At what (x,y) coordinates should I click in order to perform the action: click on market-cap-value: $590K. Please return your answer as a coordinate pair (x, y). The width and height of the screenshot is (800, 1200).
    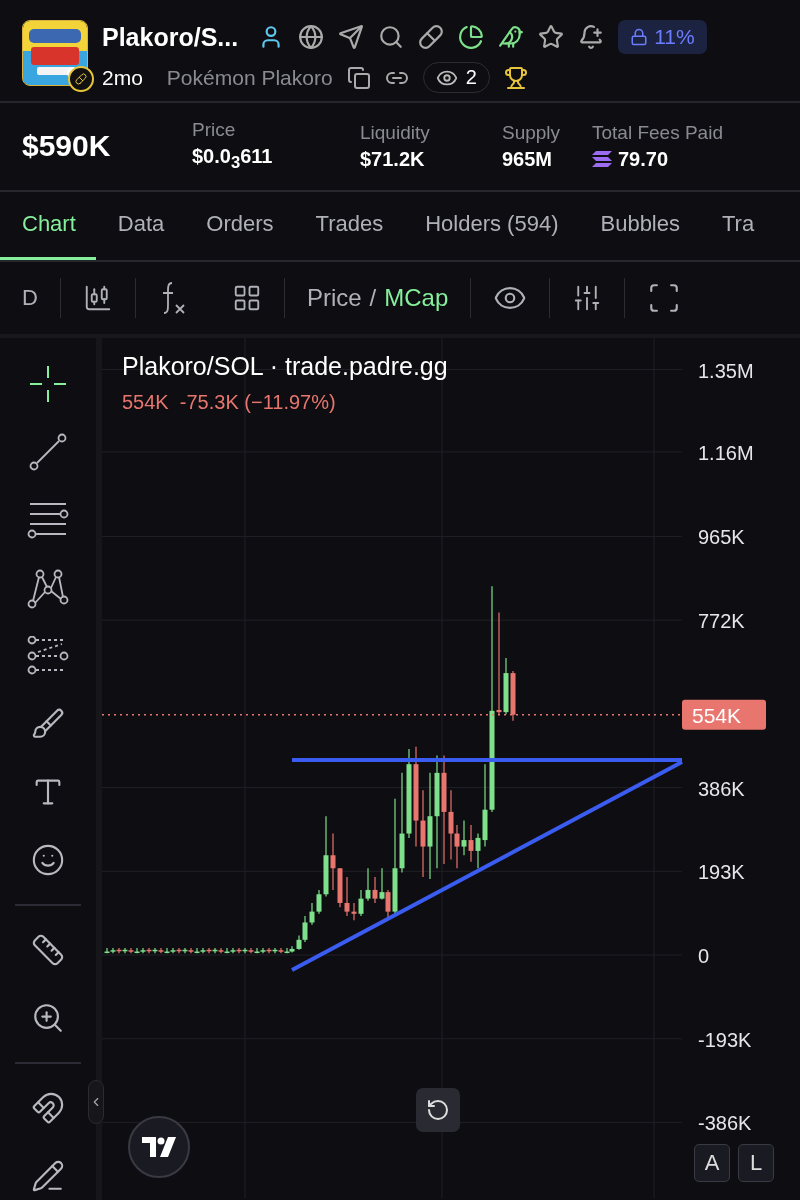
    Looking at the image, I should click on (67, 146).